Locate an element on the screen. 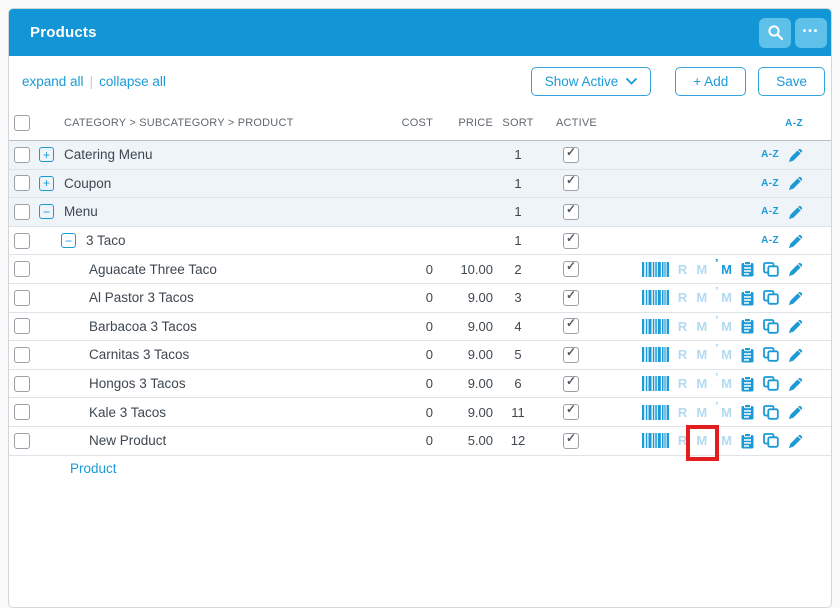 This screenshot has height=608, width=840. search-button is located at coordinates (775, 32).